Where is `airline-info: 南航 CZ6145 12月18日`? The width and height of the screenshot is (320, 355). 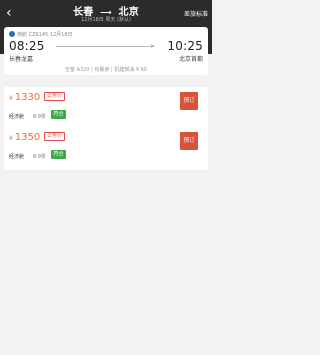
airline-info: 南航 CZ6145 12月18日 is located at coordinates (41, 34).